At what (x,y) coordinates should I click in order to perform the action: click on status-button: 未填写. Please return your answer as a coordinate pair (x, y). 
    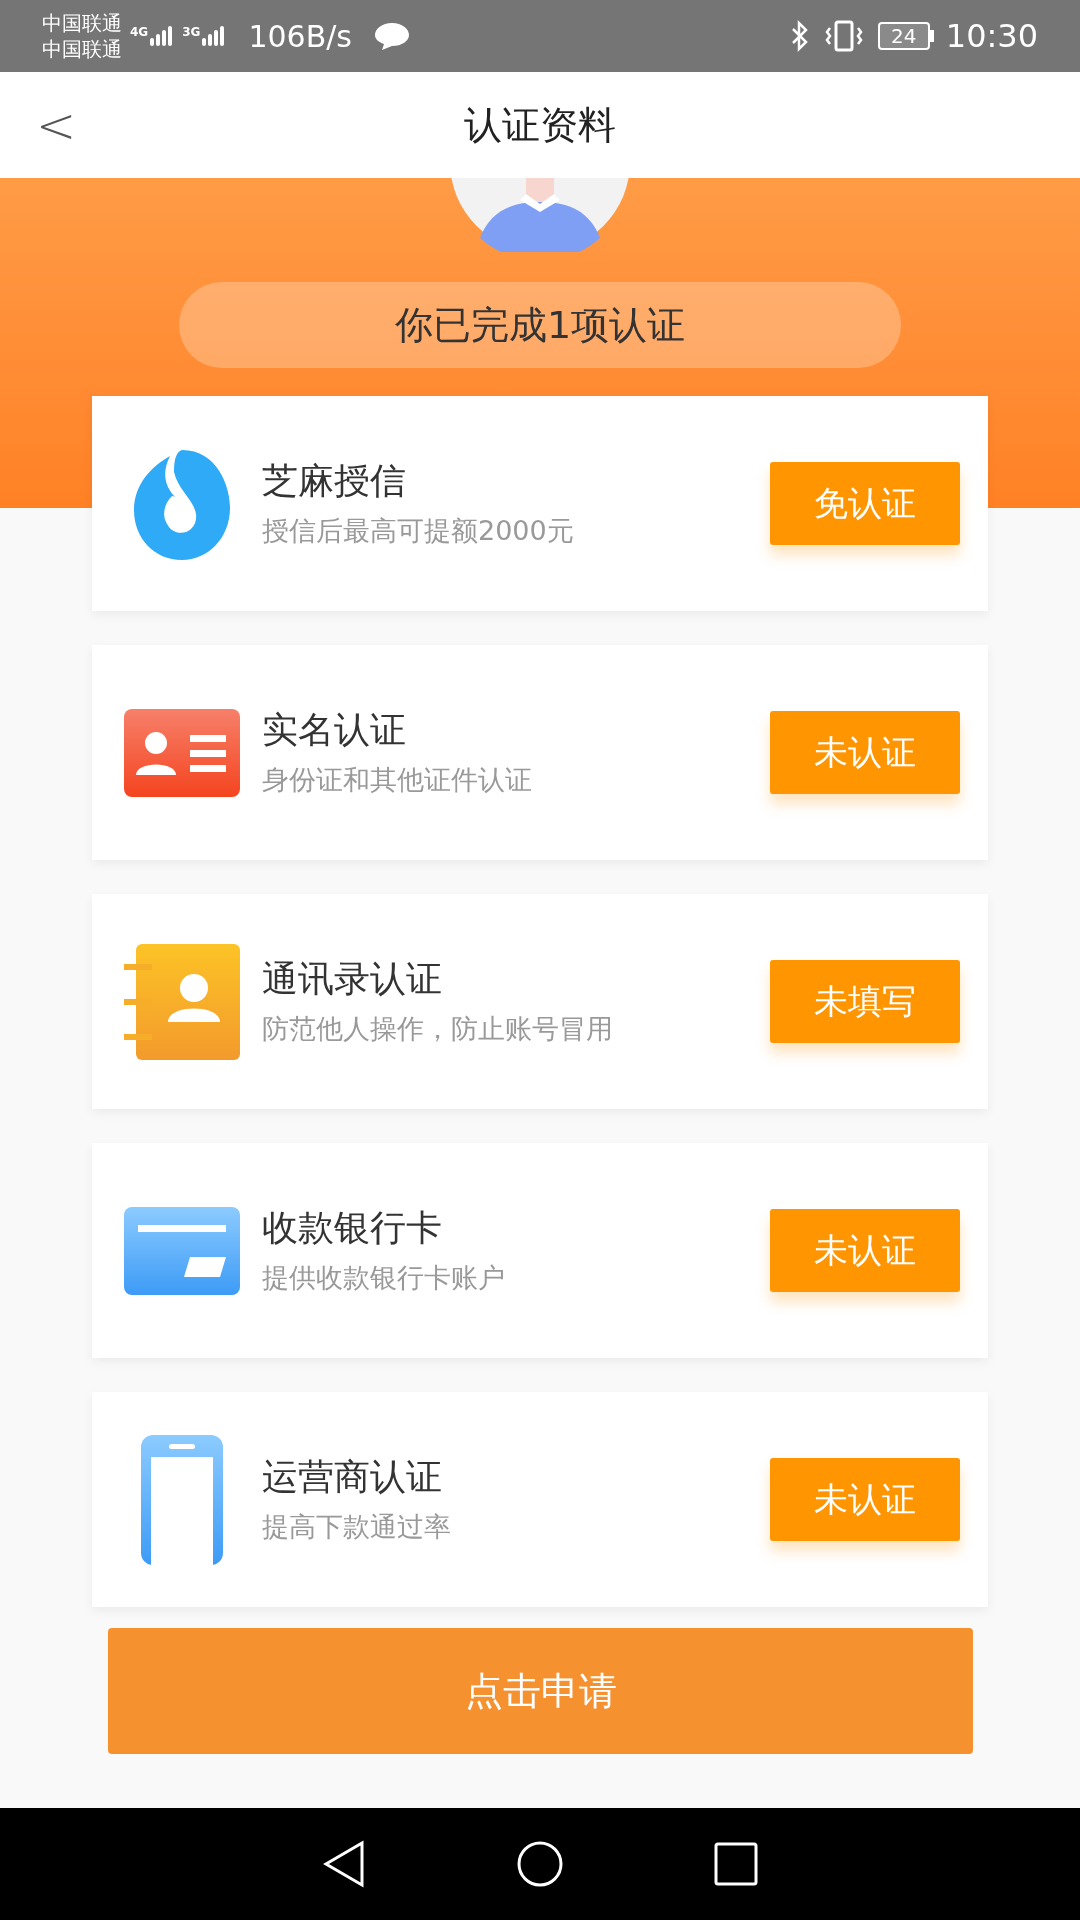
    Looking at the image, I should click on (865, 1001).